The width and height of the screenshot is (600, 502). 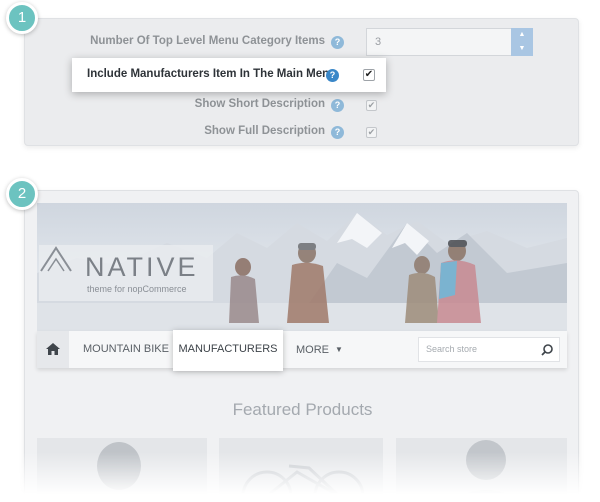 I want to click on logo-tagline: theme for nopCommerce, so click(x=137, y=289).